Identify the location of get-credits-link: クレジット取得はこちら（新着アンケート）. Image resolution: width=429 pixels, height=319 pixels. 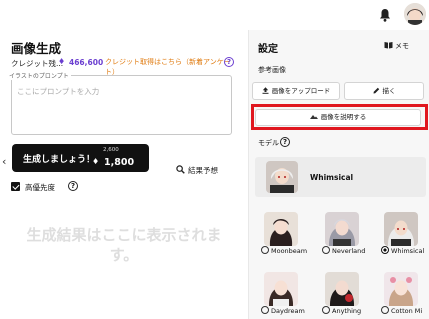
(170, 67).